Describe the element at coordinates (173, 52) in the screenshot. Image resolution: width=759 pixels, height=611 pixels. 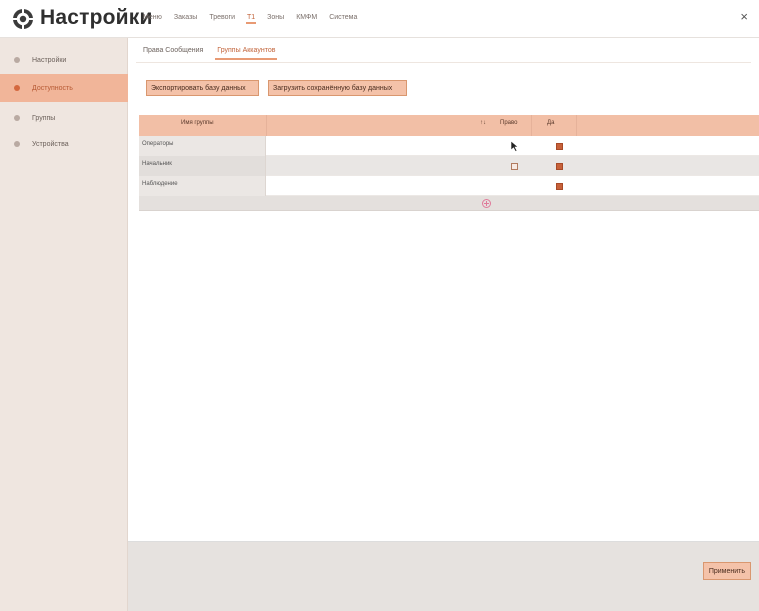
I see `tab-messages: Права Сообщения` at that location.